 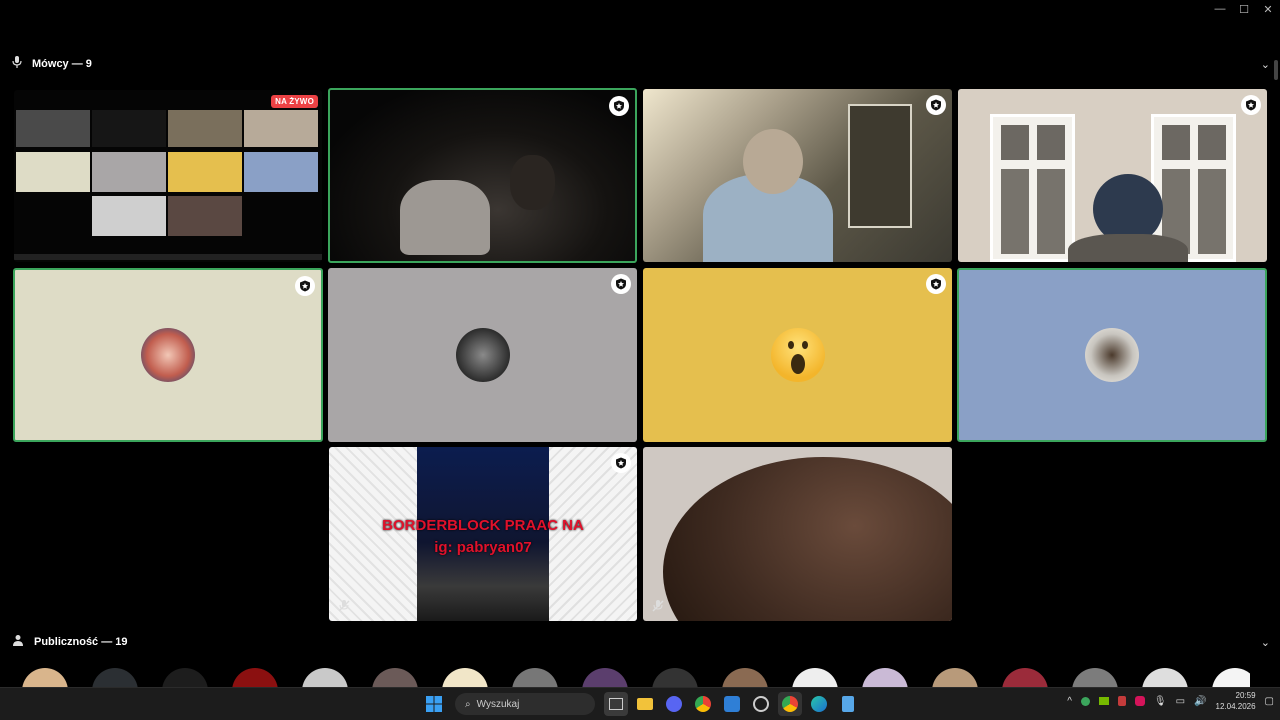 I want to click on person-silhouette, so click(x=445, y=217).